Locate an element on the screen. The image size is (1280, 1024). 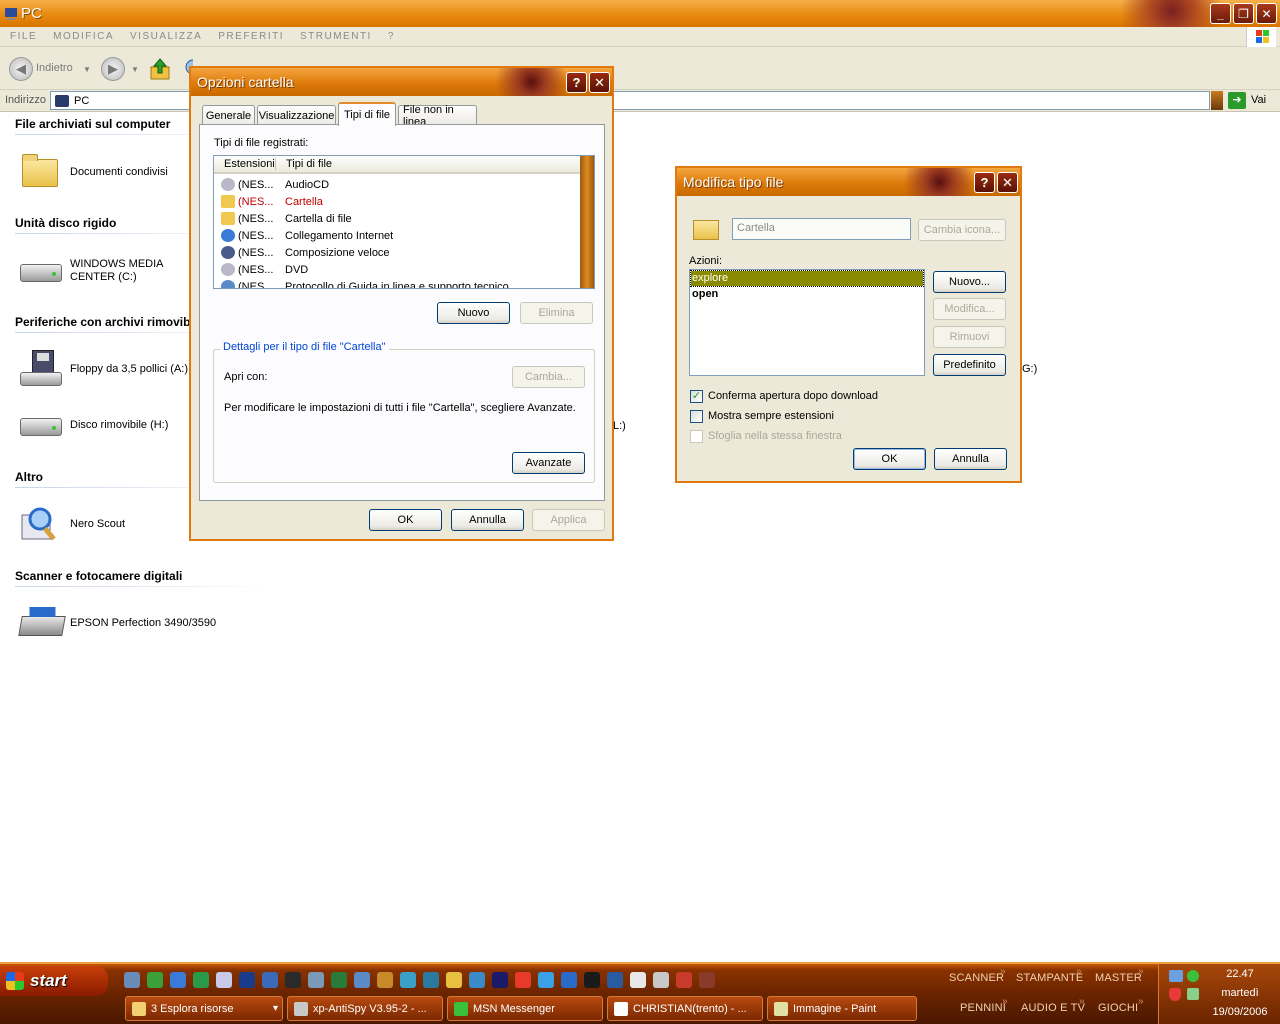
file-type-name-field: Cartella is located at coordinates (821, 229).